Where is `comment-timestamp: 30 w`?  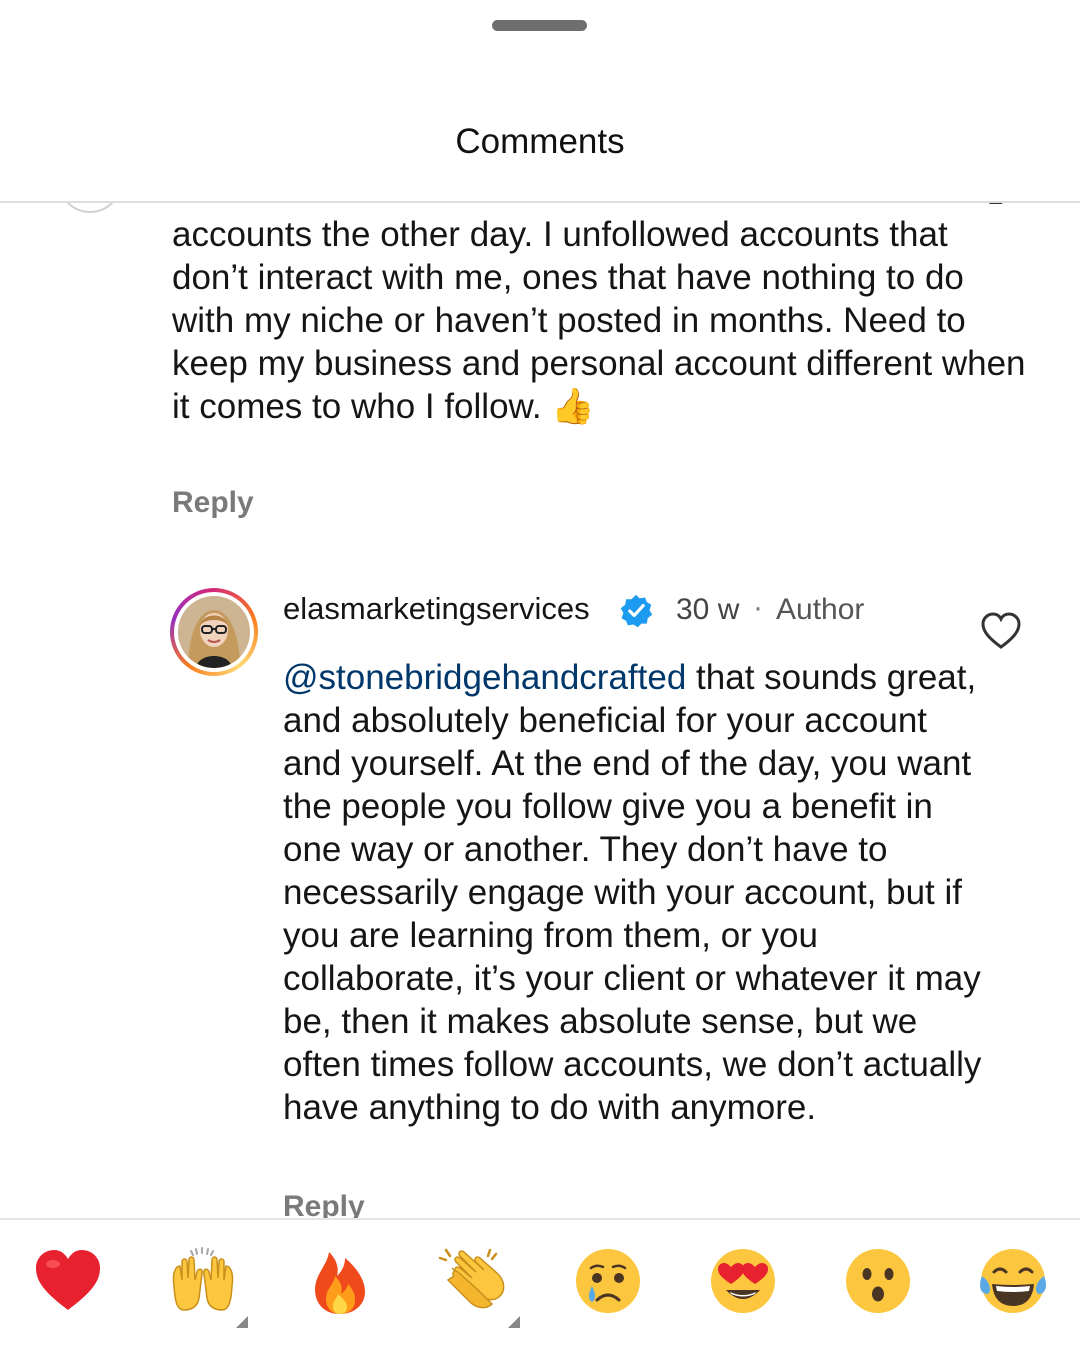
comment-timestamp: 30 w is located at coordinates (708, 609).